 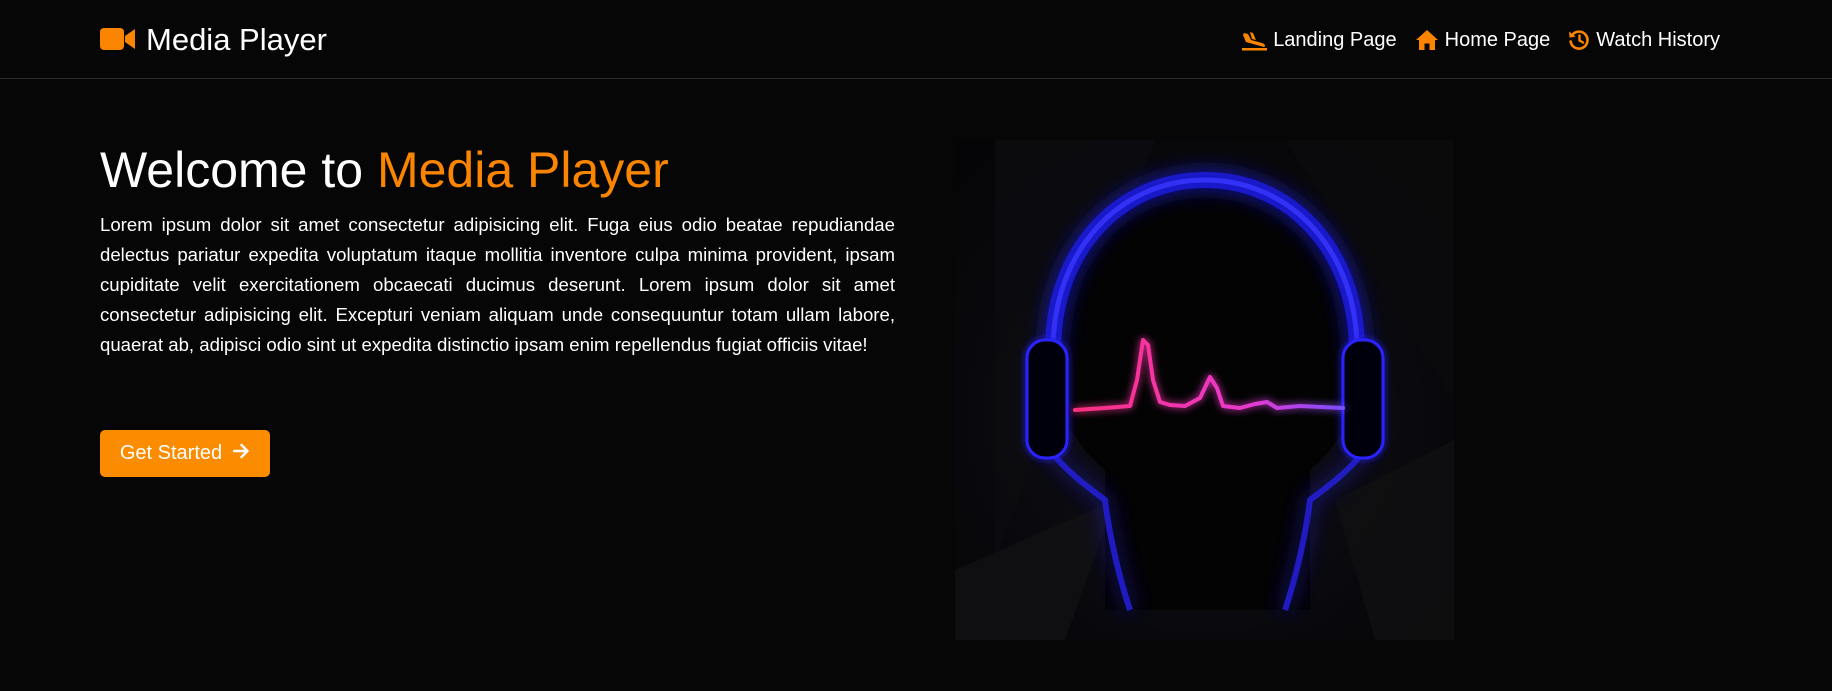 What do you see at coordinates (1579, 40) in the screenshot?
I see `history-icon` at bounding box center [1579, 40].